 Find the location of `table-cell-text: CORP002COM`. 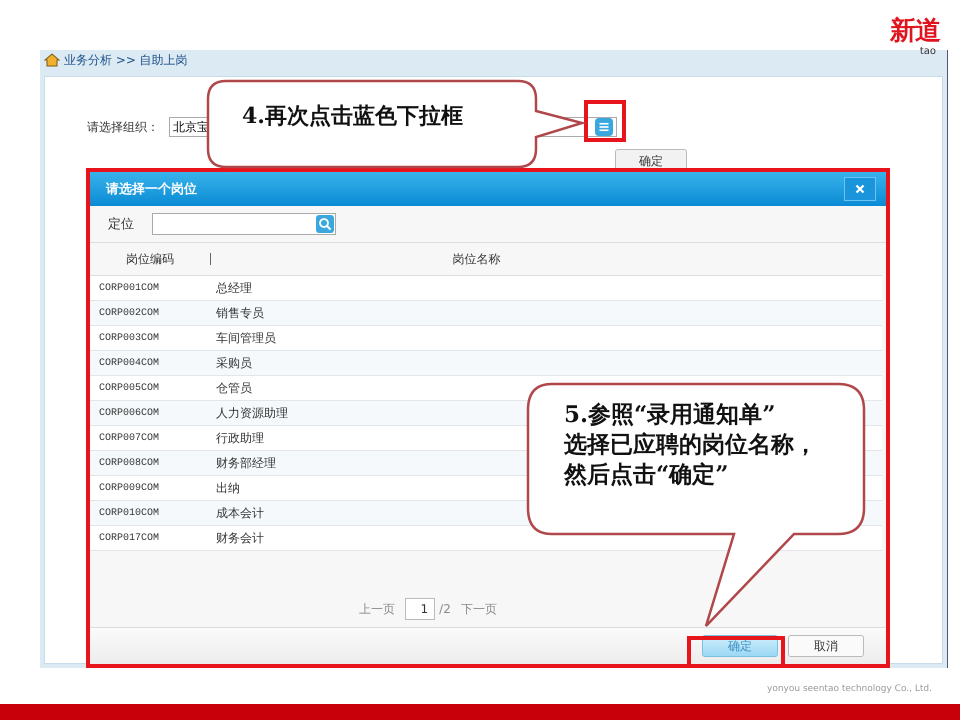

table-cell-text: CORP002COM is located at coordinates (129, 313).